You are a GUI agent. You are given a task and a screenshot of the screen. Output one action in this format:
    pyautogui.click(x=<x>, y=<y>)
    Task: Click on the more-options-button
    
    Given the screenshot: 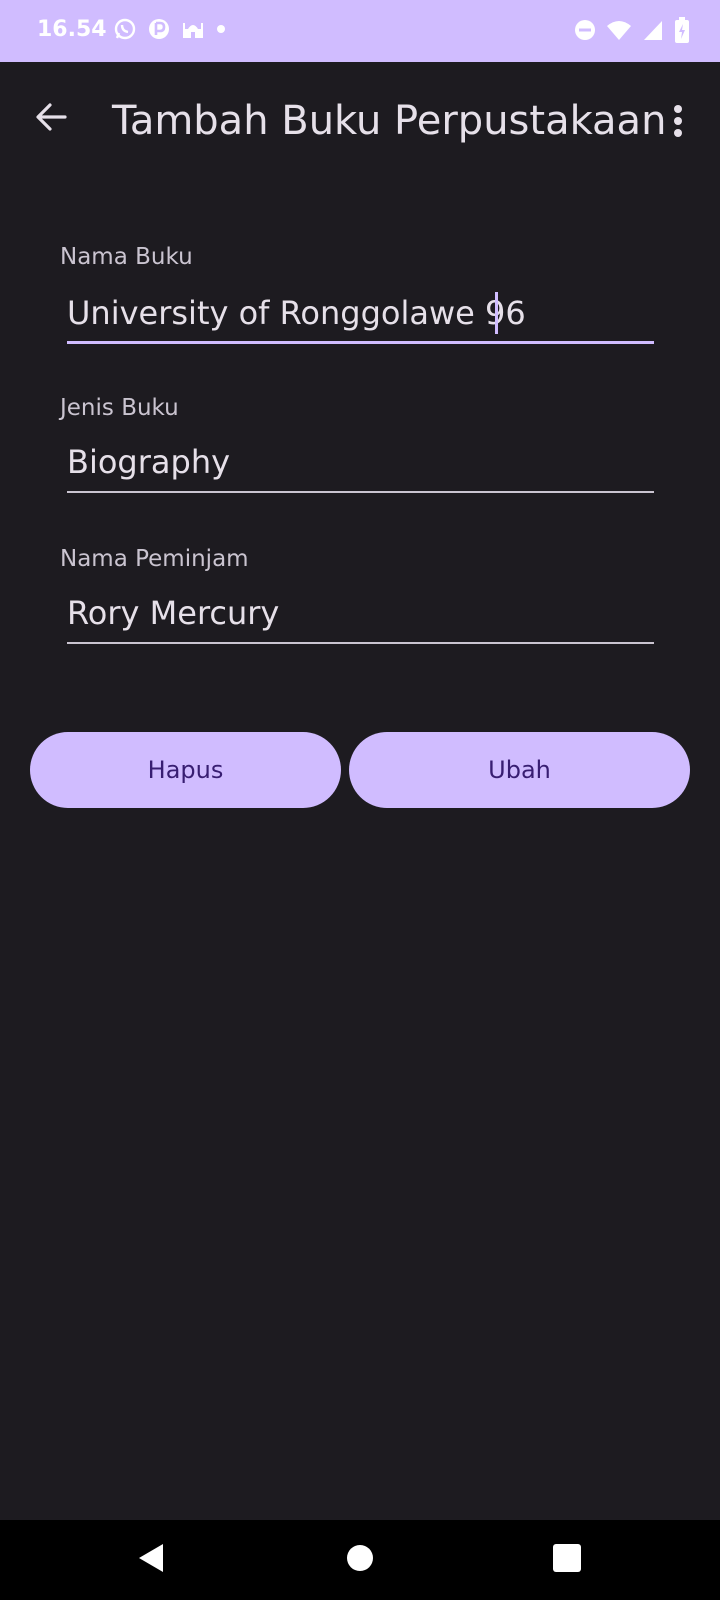 What is the action you would take?
    pyautogui.click(x=678, y=123)
    